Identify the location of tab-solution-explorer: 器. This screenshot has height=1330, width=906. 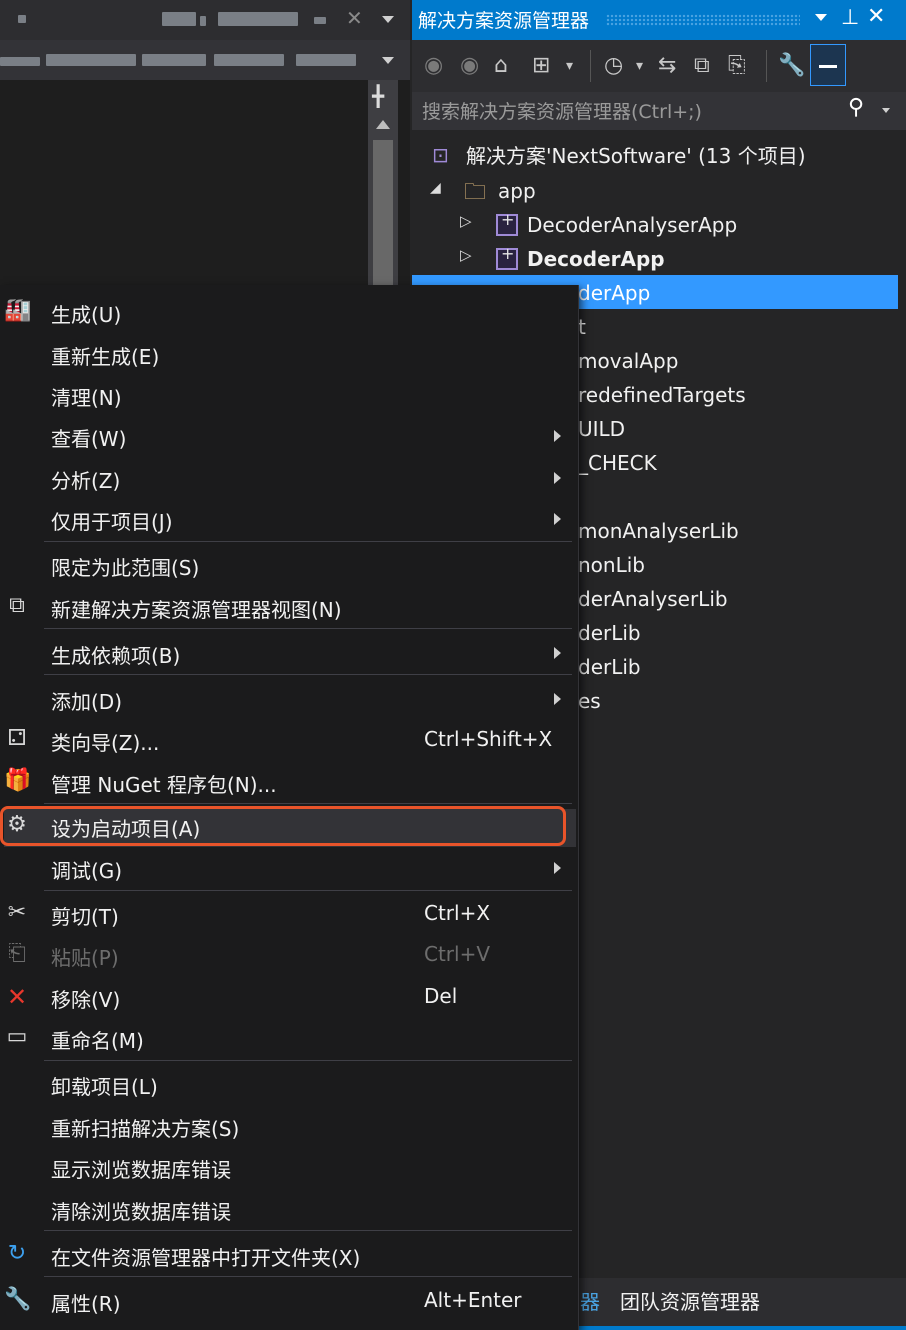
(590, 1300).